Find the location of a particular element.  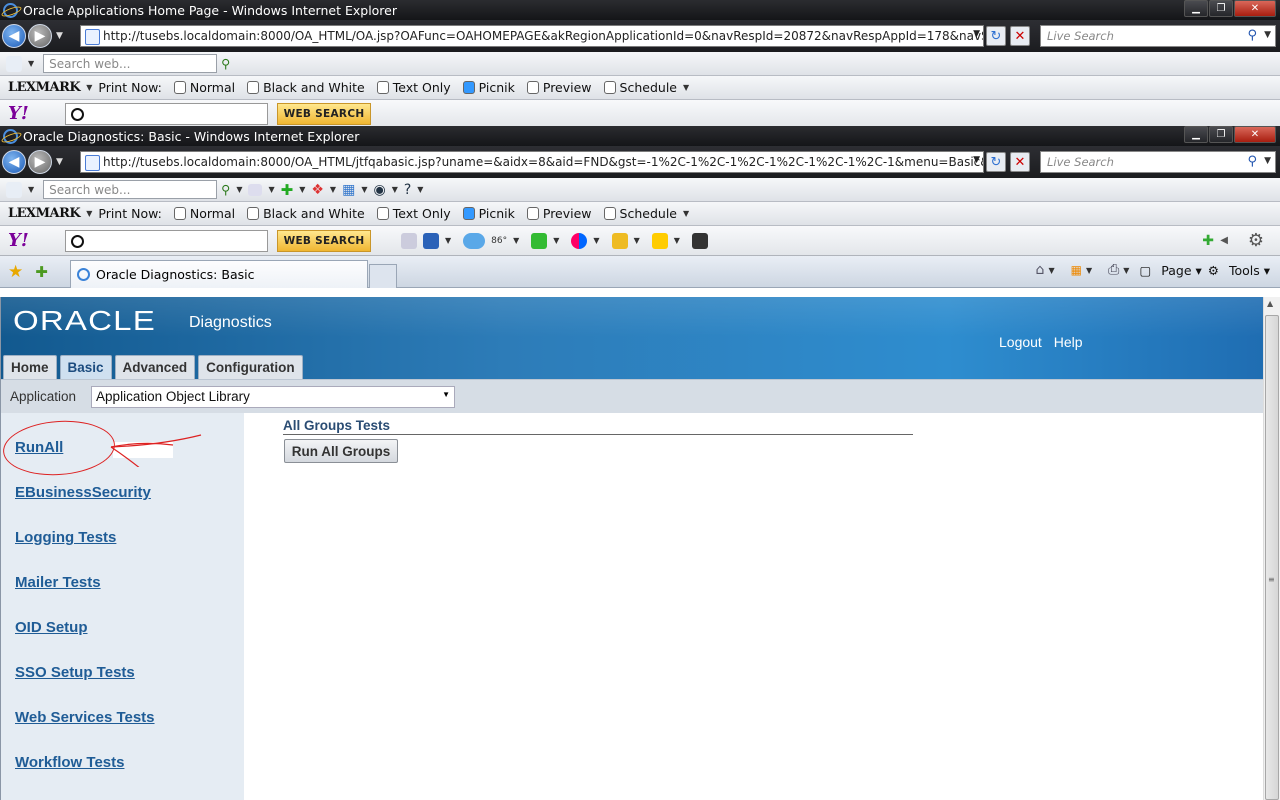

logout-link: Logout is located at coordinates (1020, 342).